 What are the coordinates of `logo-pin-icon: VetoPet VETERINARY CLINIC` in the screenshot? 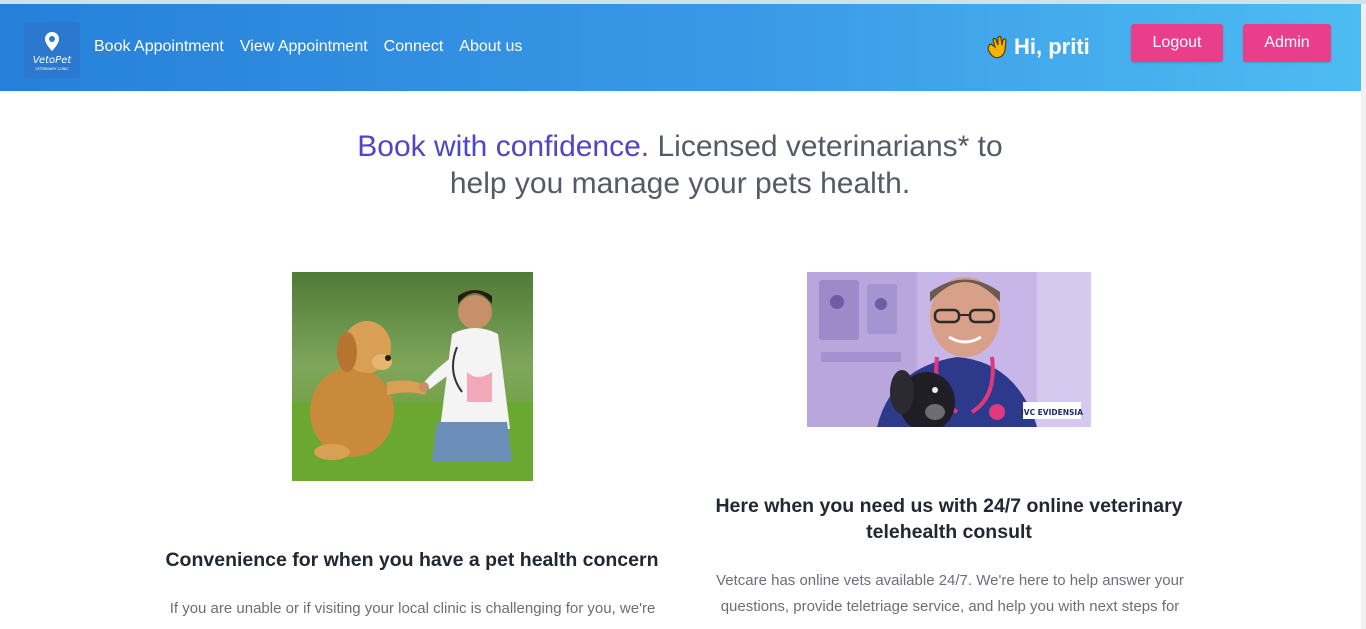 It's located at (53, 51).